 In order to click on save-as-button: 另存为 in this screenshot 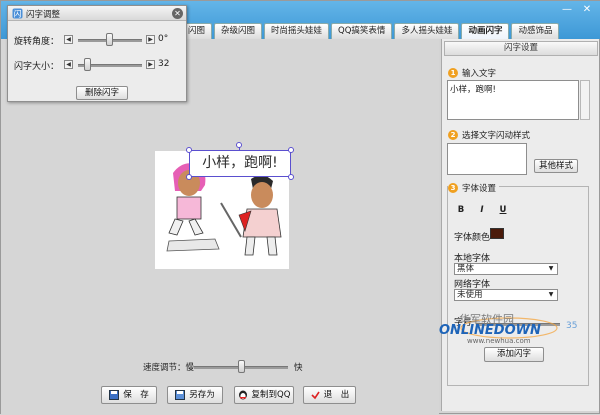, I will do `click(195, 395)`.